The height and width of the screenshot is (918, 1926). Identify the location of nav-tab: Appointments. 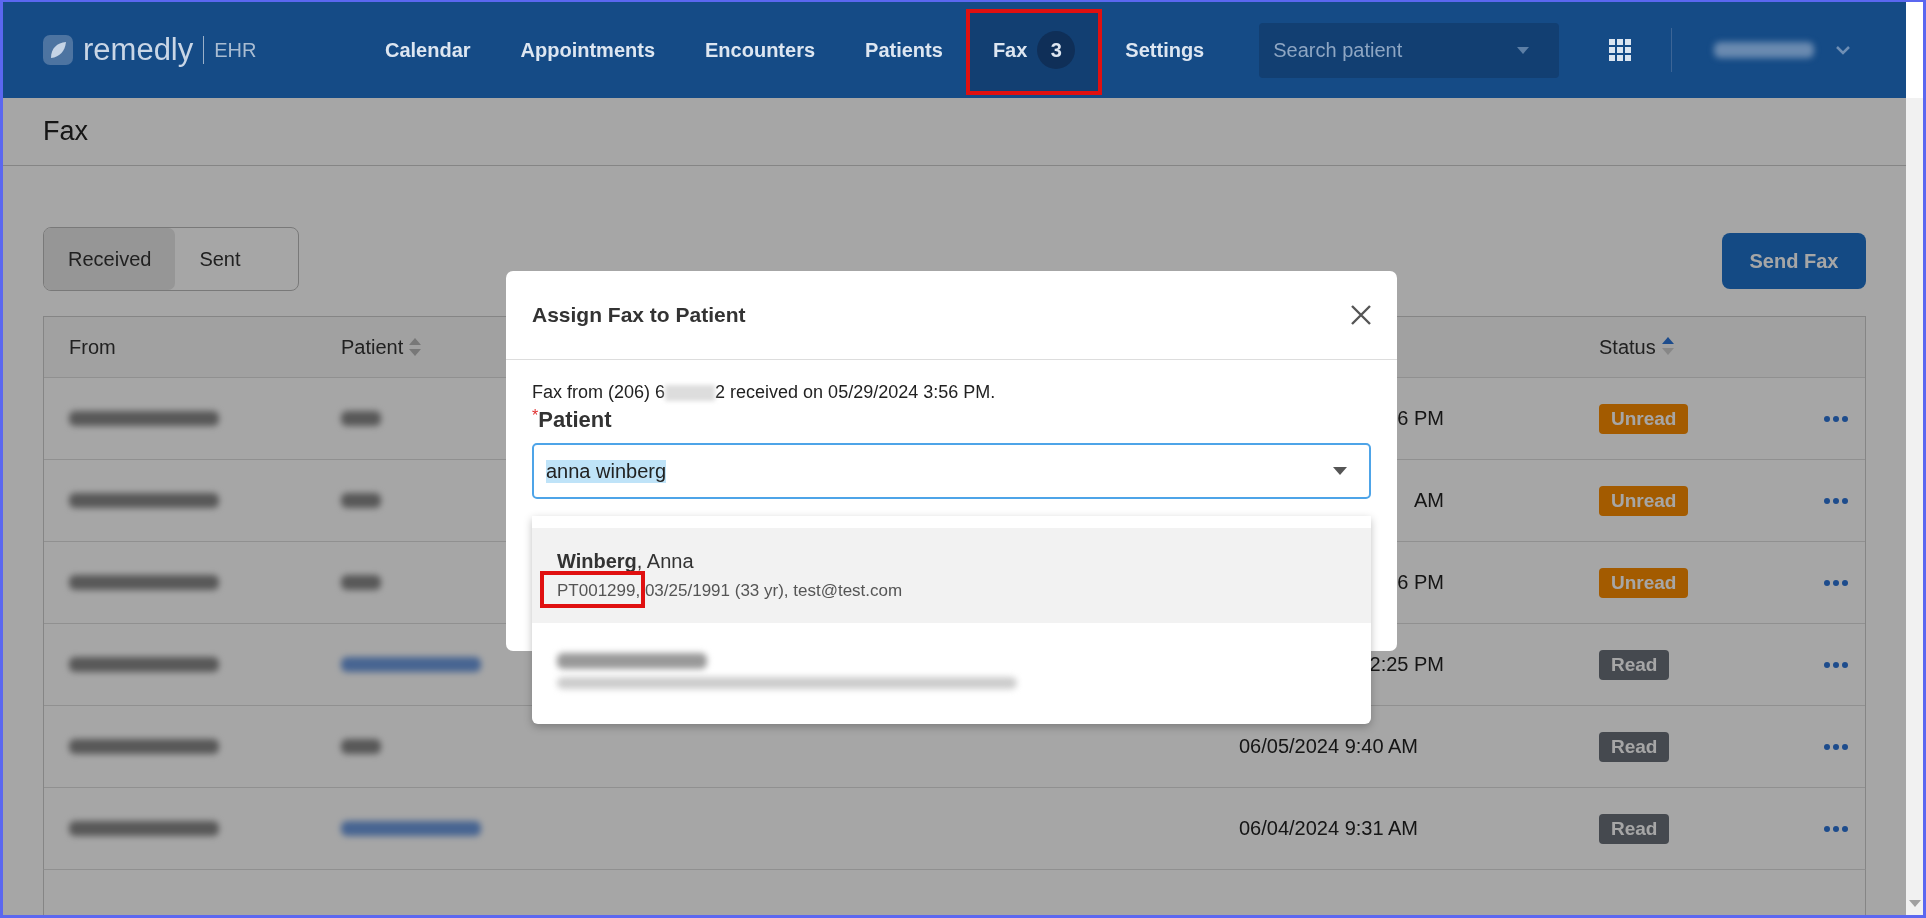
(588, 50).